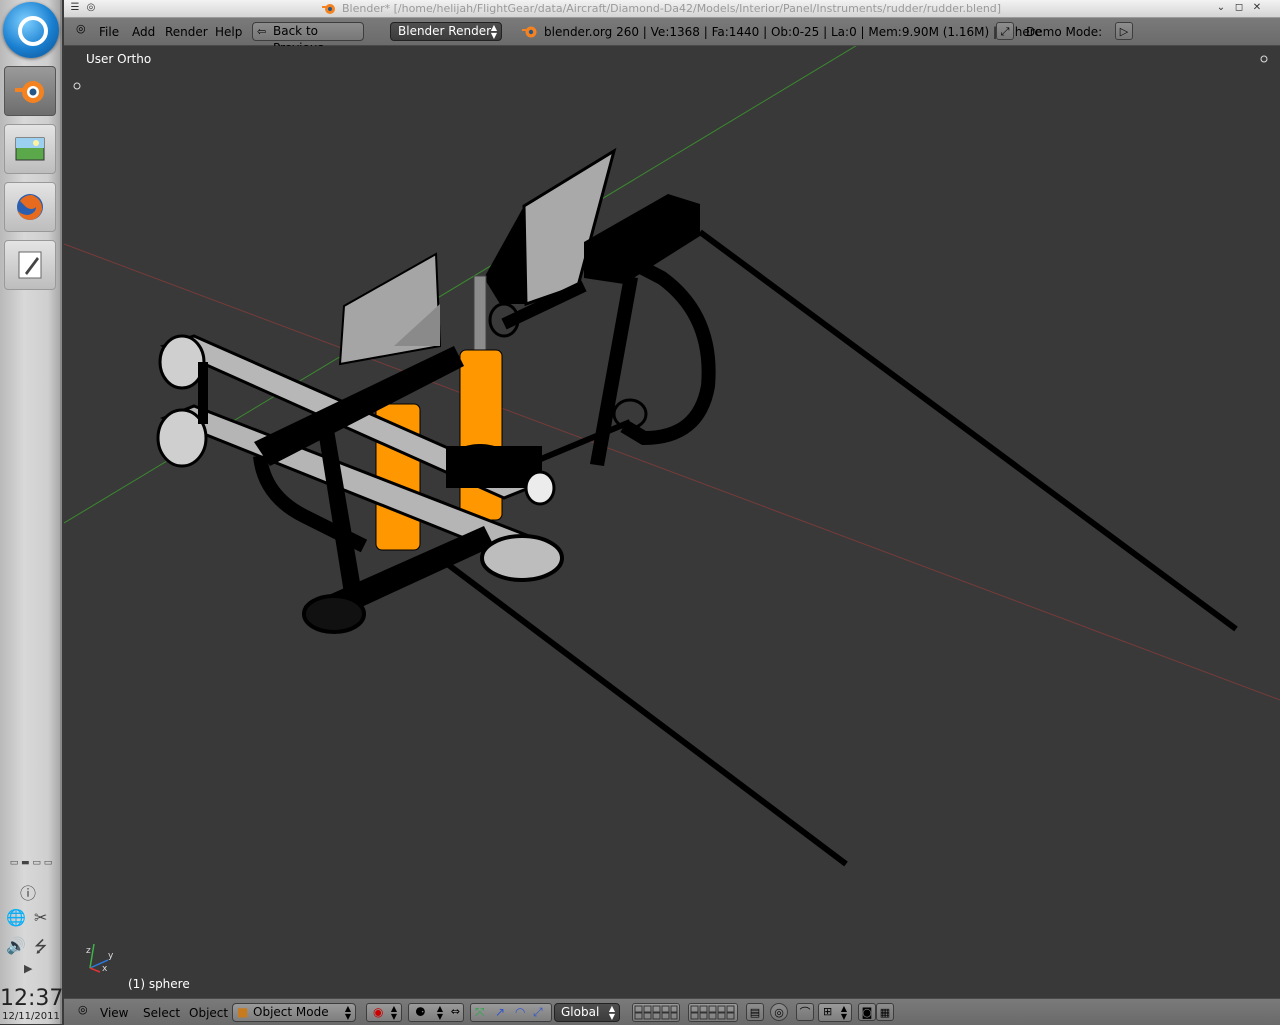  What do you see at coordinates (500, 1012) in the screenshot?
I see `rotate-icon: ↗` at bounding box center [500, 1012].